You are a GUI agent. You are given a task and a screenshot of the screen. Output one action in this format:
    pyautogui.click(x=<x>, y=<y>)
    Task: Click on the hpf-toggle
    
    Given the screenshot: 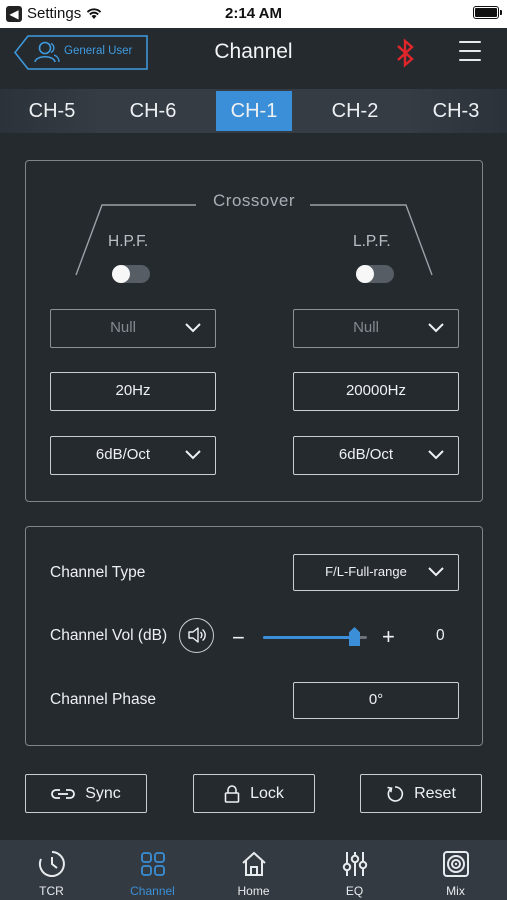 What is the action you would take?
    pyautogui.click(x=131, y=274)
    